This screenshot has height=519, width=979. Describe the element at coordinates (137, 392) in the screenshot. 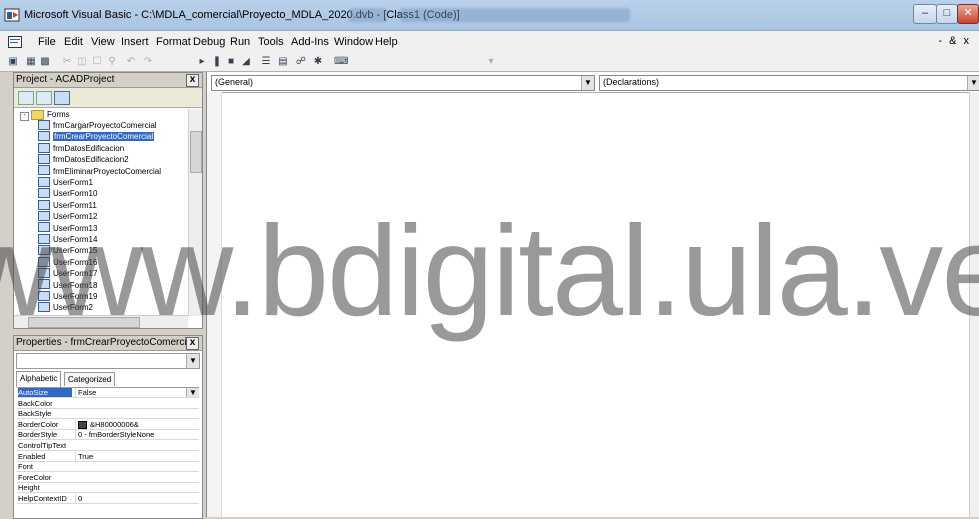

I see `property-value: False` at that location.